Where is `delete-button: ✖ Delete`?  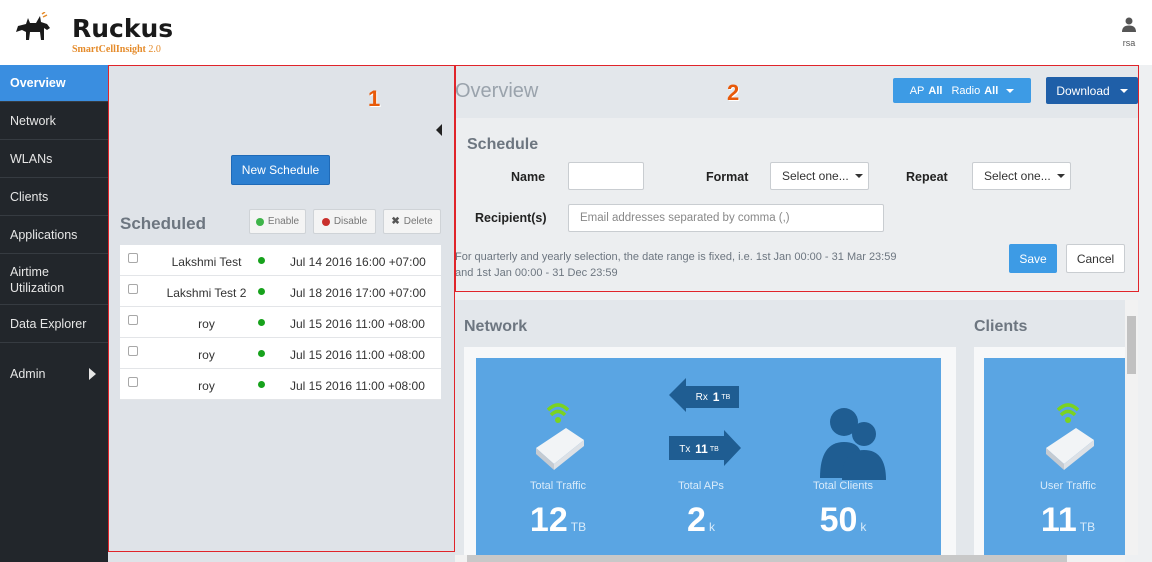 delete-button: ✖ Delete is located at coordinates (412, 221).